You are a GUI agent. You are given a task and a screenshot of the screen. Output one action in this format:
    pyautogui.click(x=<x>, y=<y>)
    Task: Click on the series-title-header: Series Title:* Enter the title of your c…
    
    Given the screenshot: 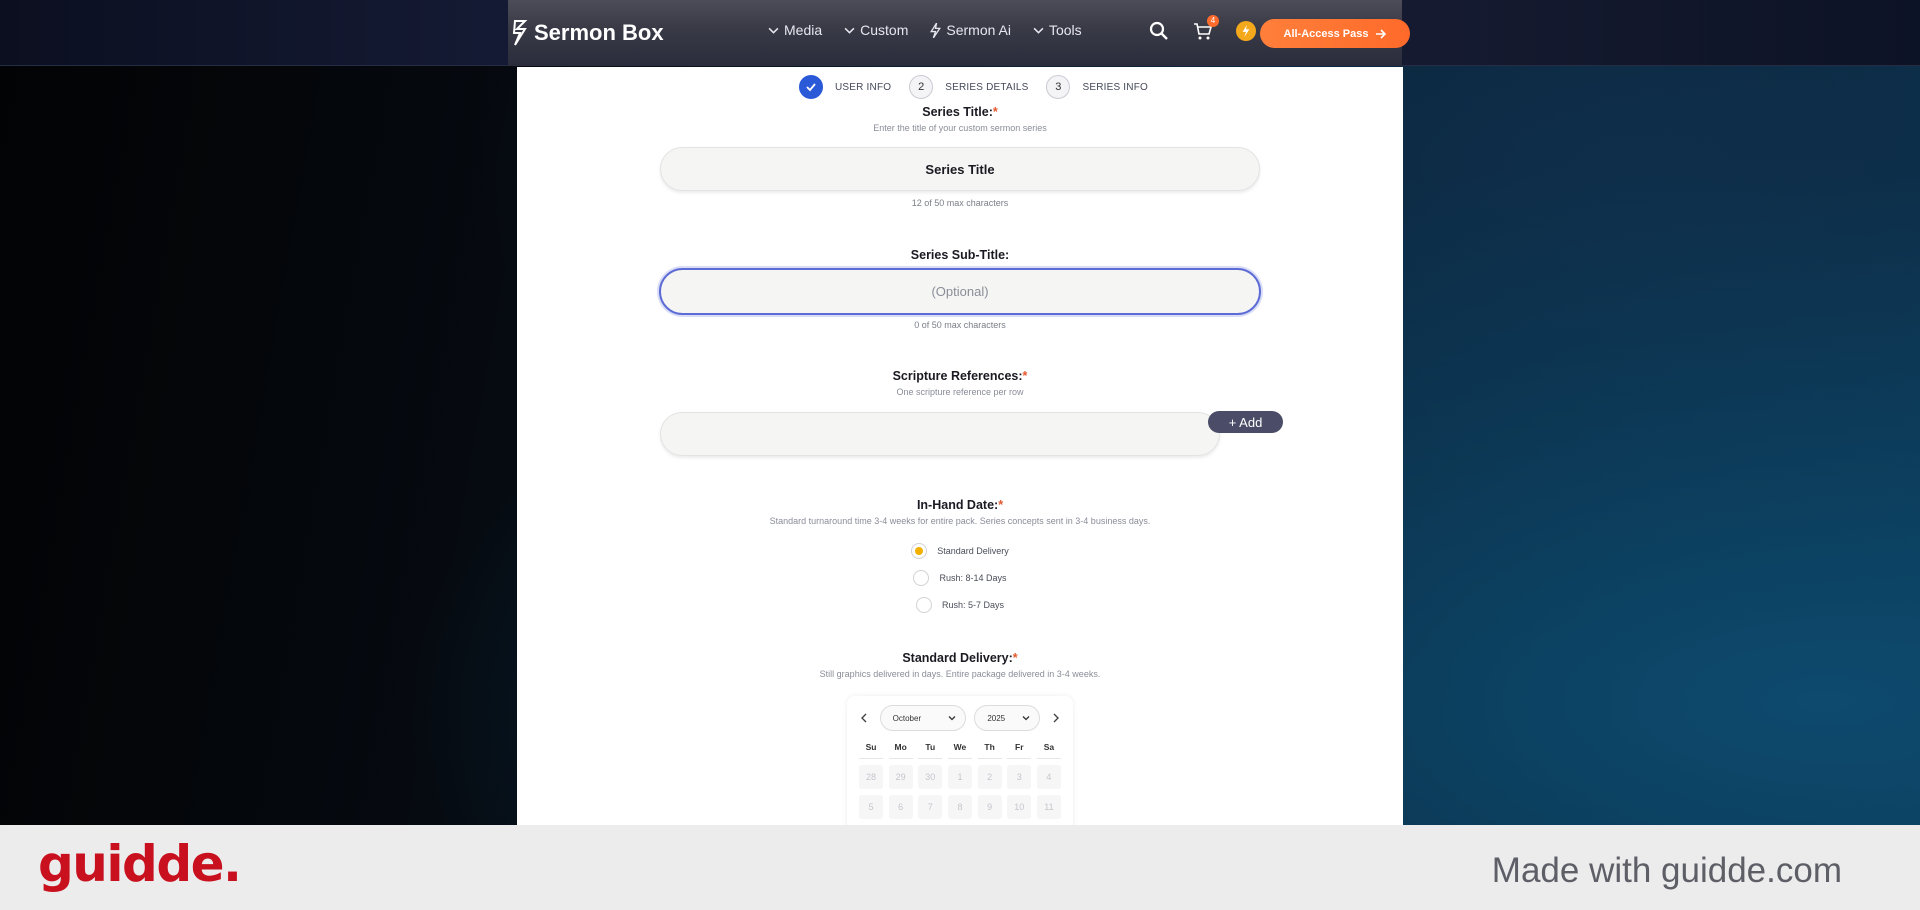 What is the action you would take?
    pyautogui.click(x=960, y=119)
    